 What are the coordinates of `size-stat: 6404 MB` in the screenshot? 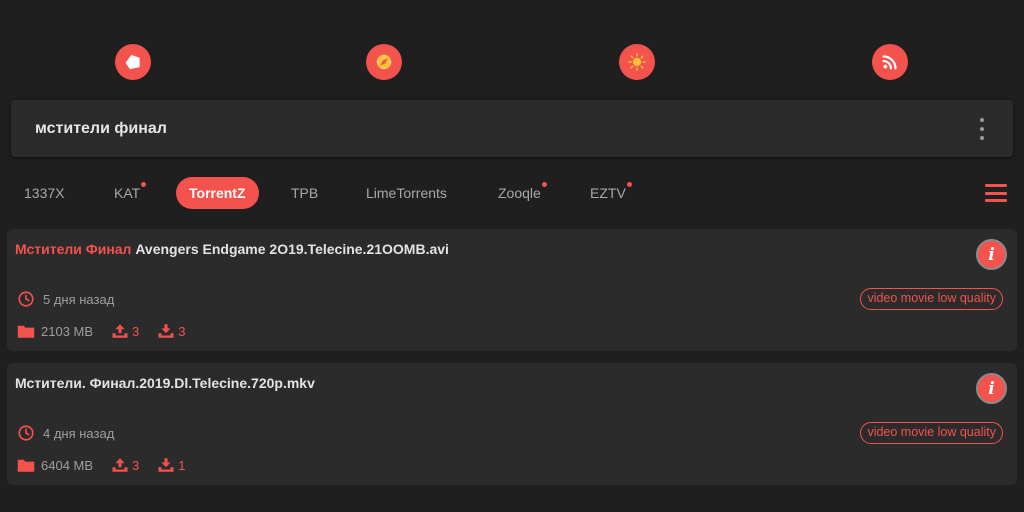 It's located at (55, 465).